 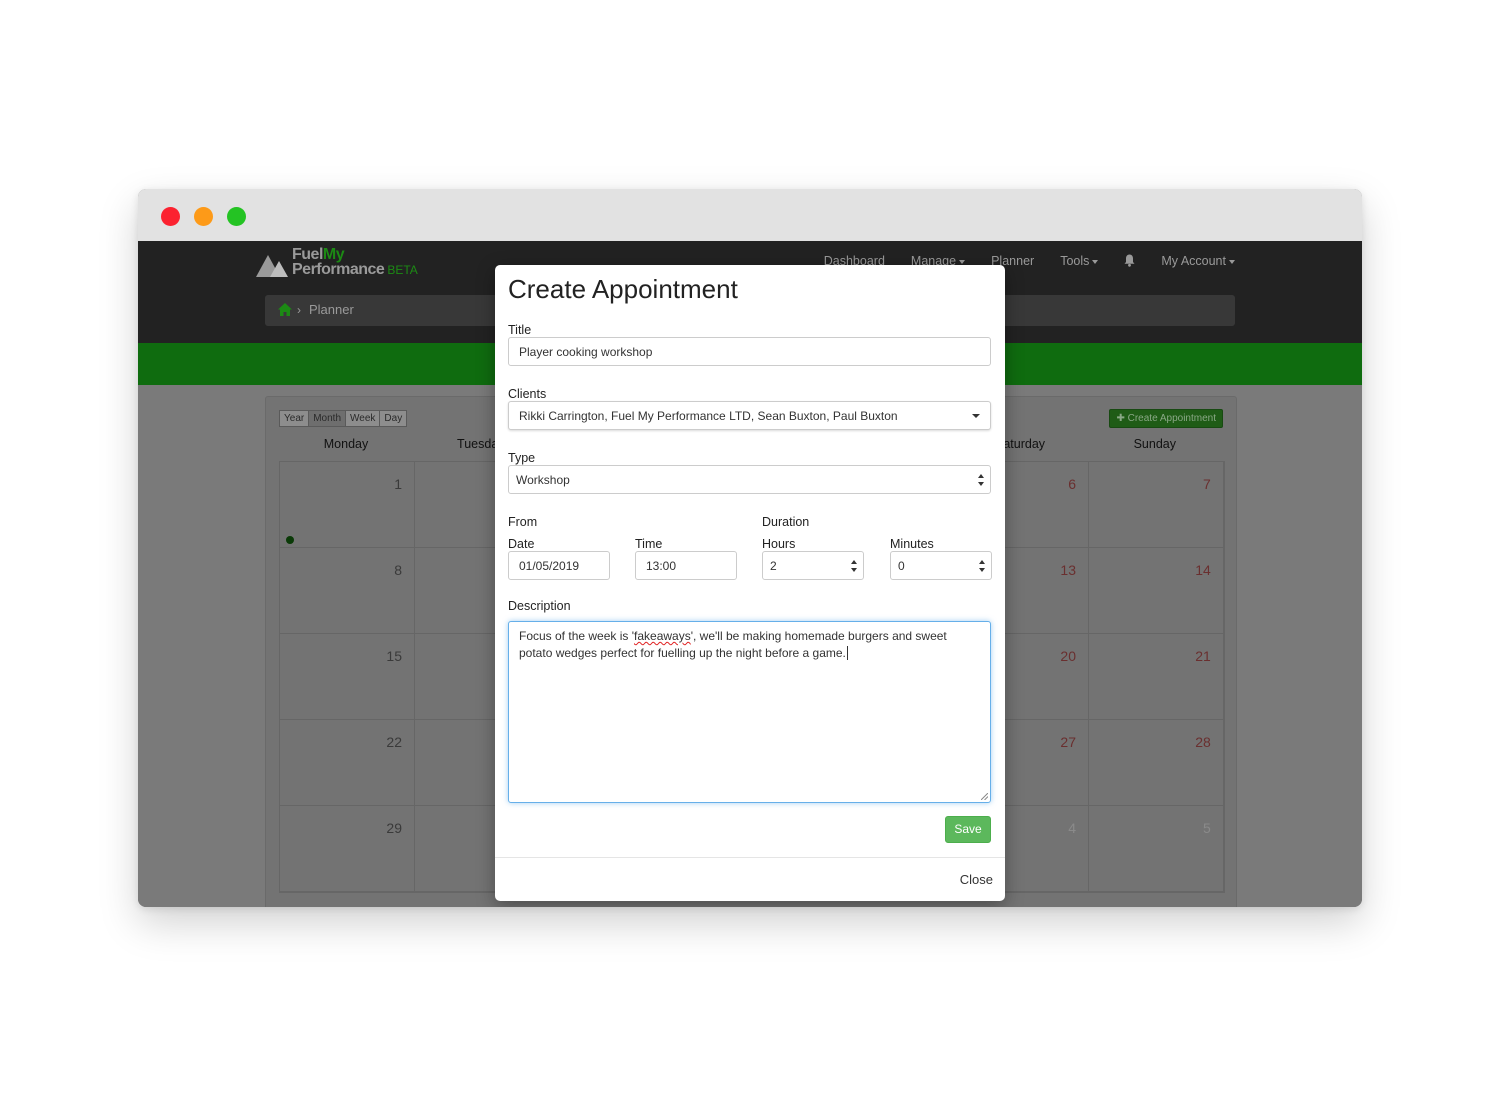 I want to click on logo-beta-badge: BETA, so click(x=402, y=270).